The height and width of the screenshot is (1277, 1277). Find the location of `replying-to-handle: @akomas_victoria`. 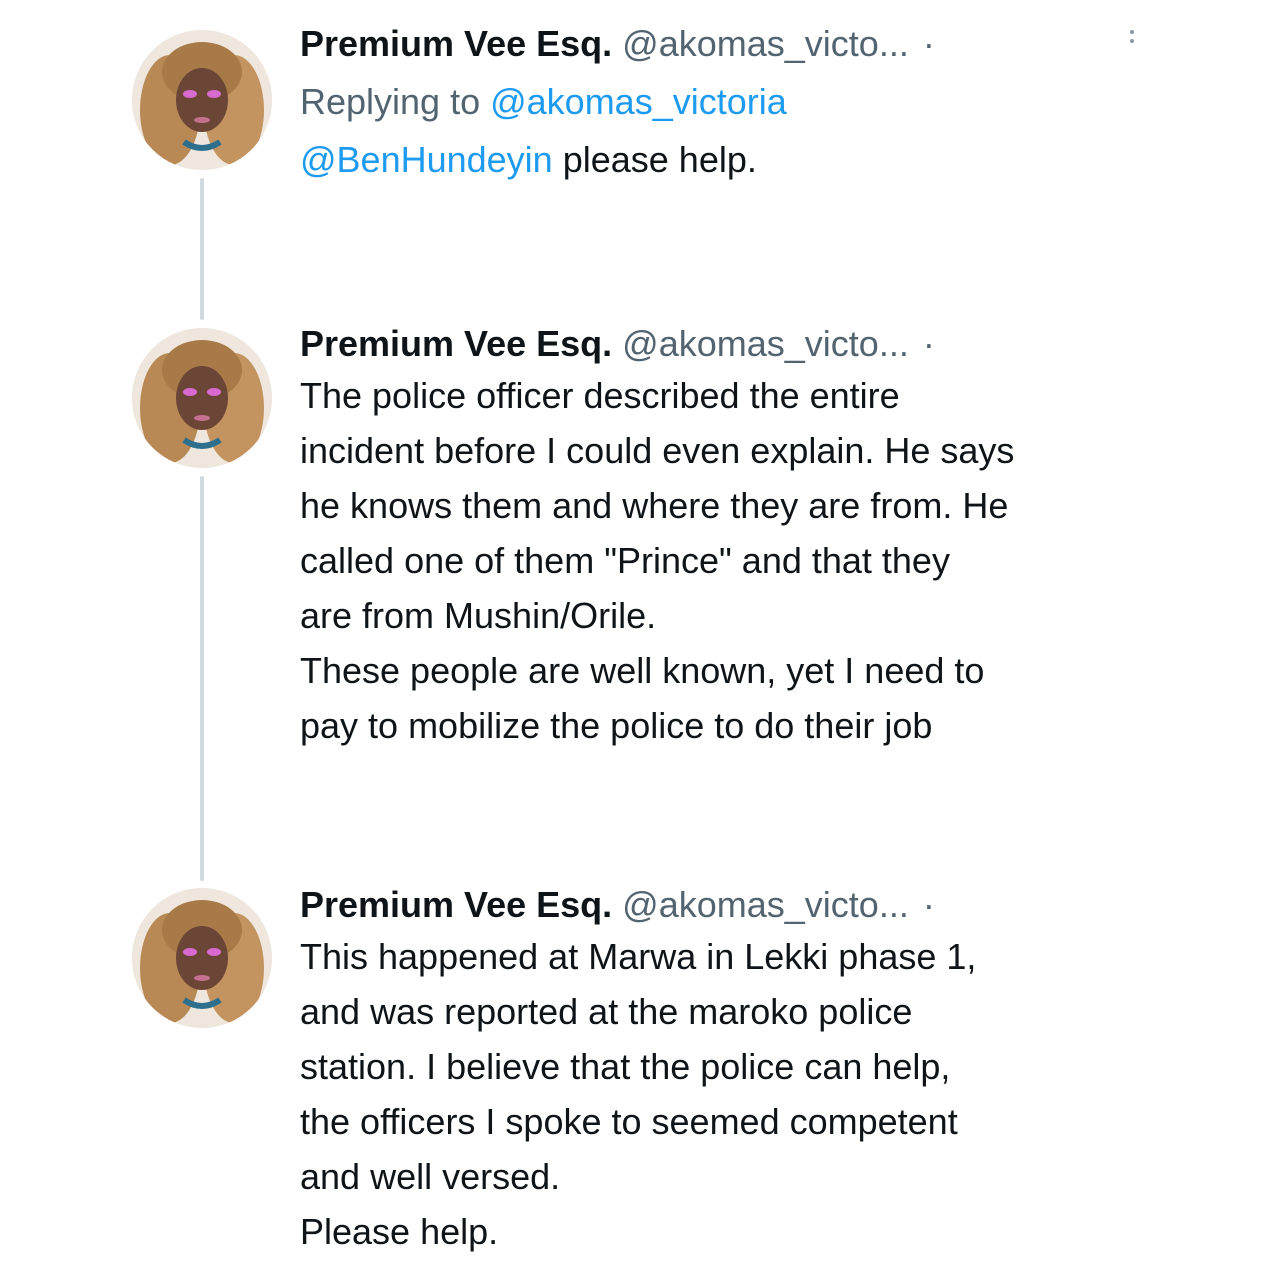

replying-to-handle: @akomas_victoria is located at coordinates (638, 101).